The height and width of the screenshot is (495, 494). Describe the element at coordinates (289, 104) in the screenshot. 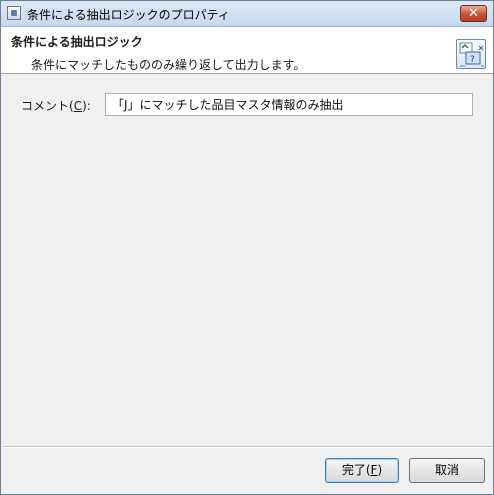

I see `comment-input` at that location.